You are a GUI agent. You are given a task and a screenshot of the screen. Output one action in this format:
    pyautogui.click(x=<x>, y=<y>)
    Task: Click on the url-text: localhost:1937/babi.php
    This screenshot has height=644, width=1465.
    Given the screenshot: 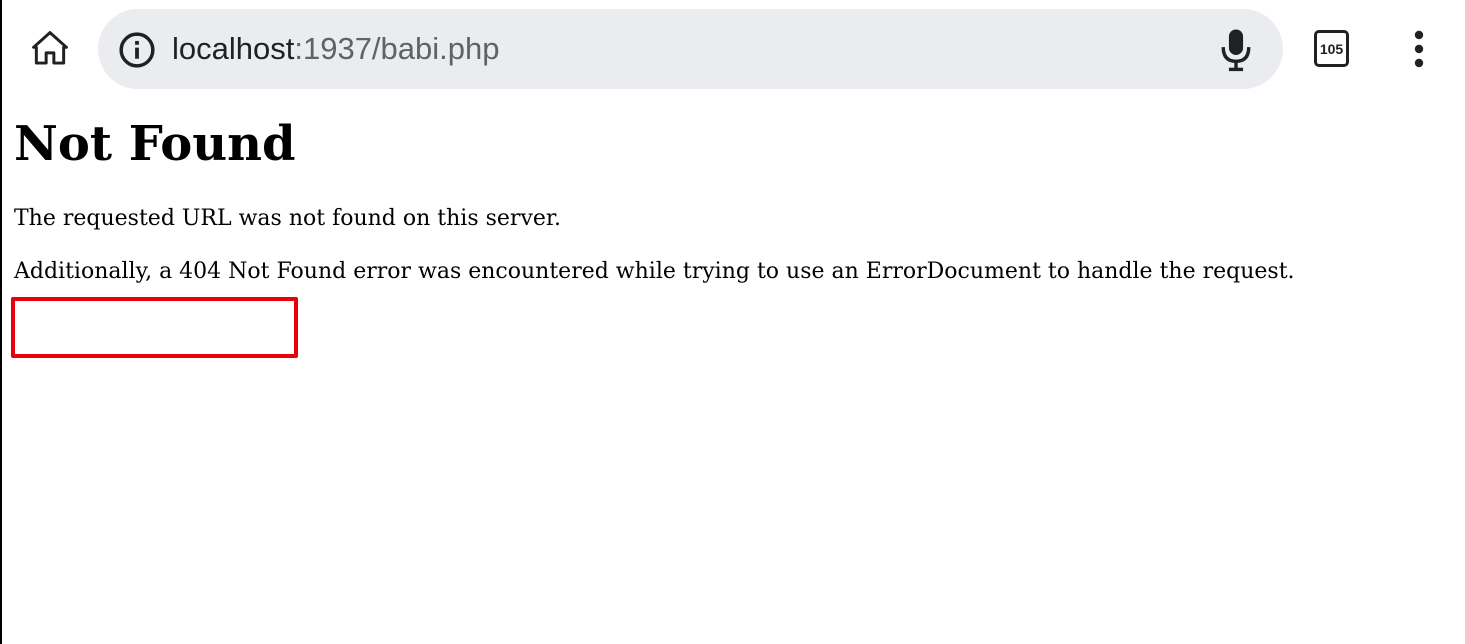 What is the action you would take?
    pyautogui.click(x=336, y=49)
    